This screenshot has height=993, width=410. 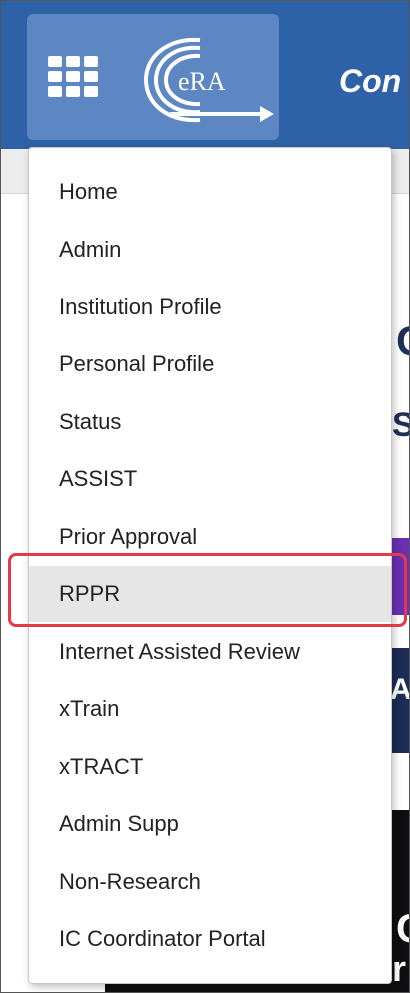 What do you see at coordinates (401, 425) in the screenshot?
I see `background-text-fragment: S` at bounding box center [401, 425].